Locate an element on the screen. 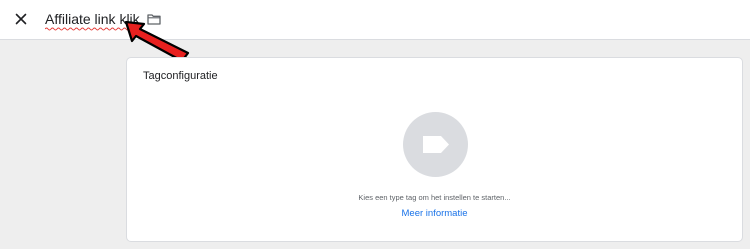  choose-tag-type-button is located at coordinates (435, 144).